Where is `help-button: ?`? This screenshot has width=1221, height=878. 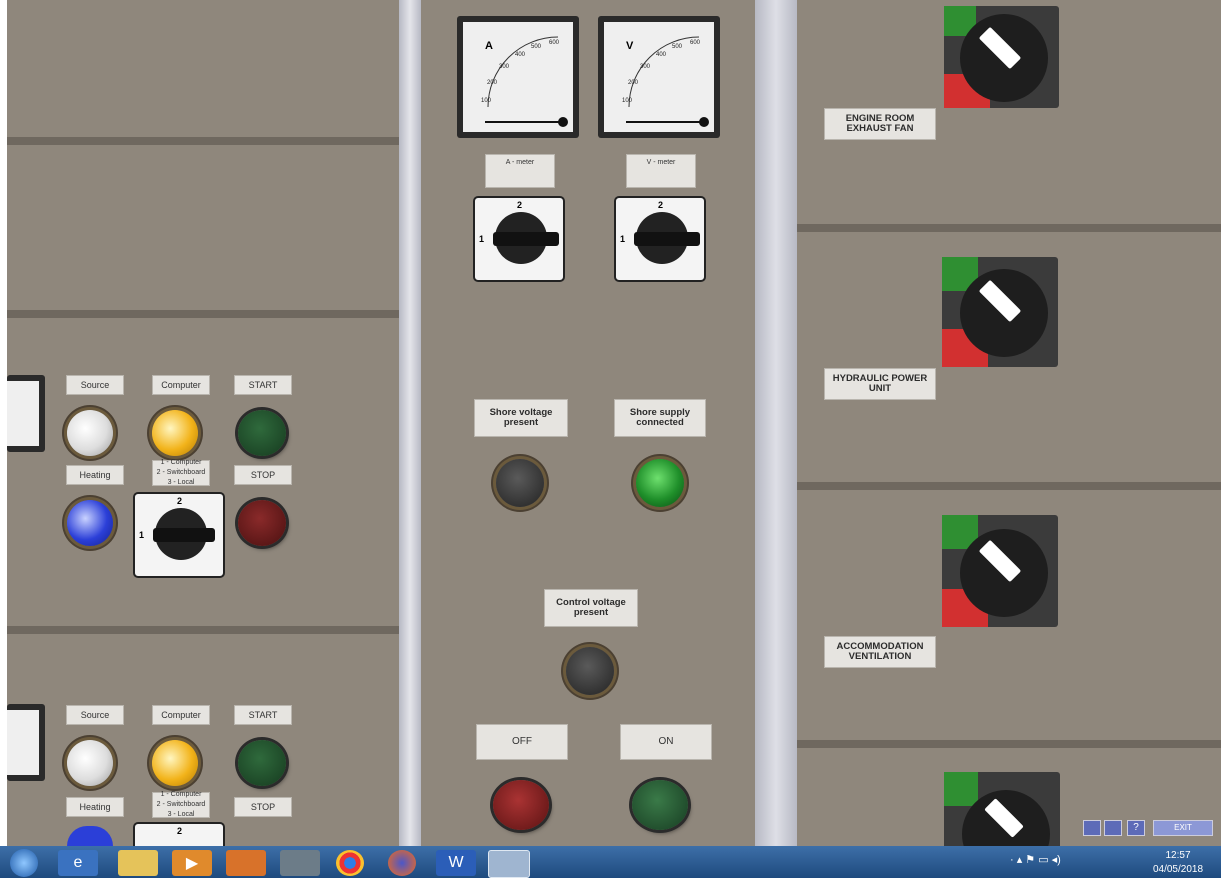
help-button: ? is located at coordinates (1136, 828).